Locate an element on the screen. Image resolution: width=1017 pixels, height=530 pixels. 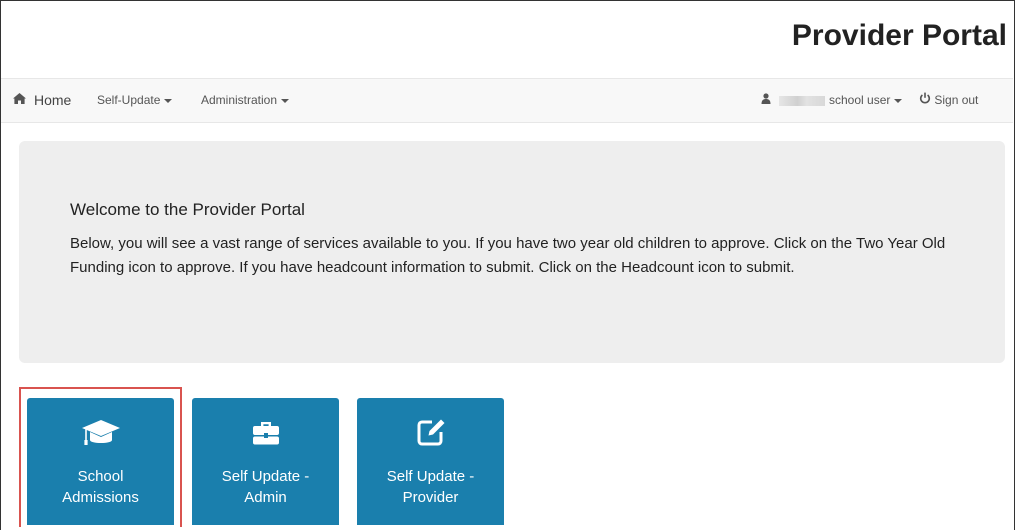
self-update-provider-tile: Self Update - Provider is located at coordinates (430, 461).